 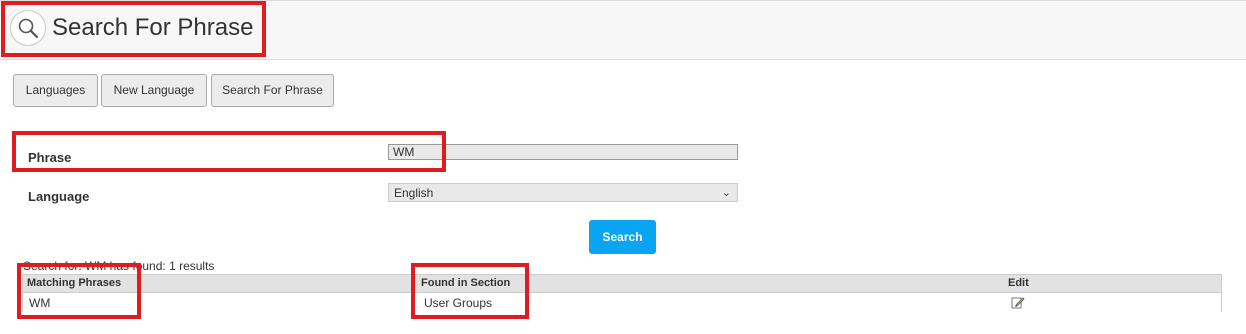 What do you see at coordinates (470, 291) in the screenshot?
I see `annotation-box-found-in-section` at bounding box center [470, 291].